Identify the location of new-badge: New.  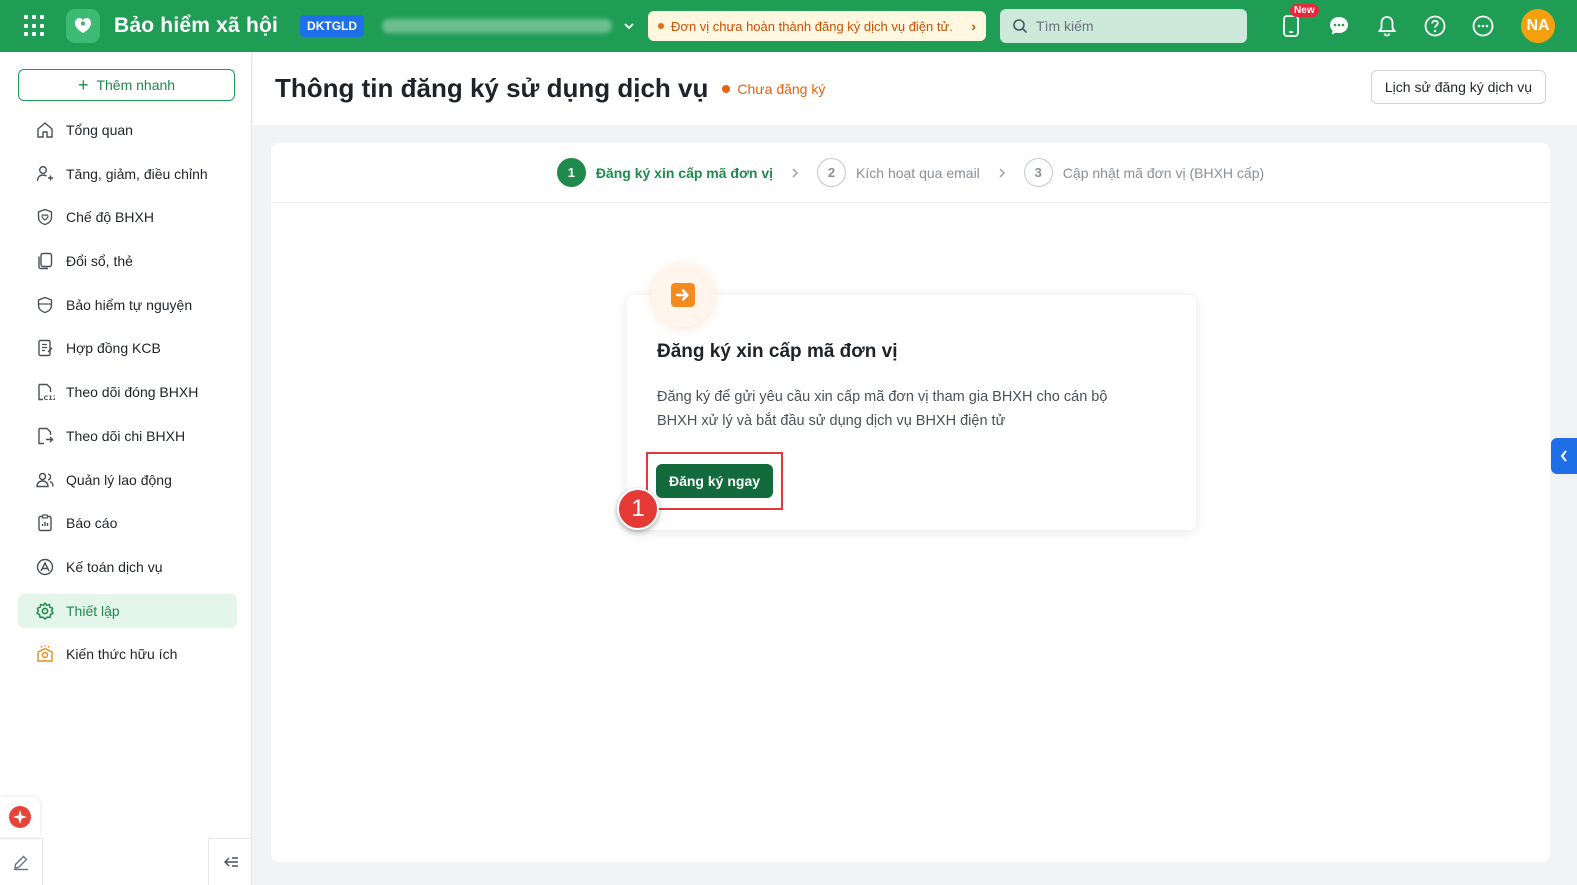
(1304, 10).